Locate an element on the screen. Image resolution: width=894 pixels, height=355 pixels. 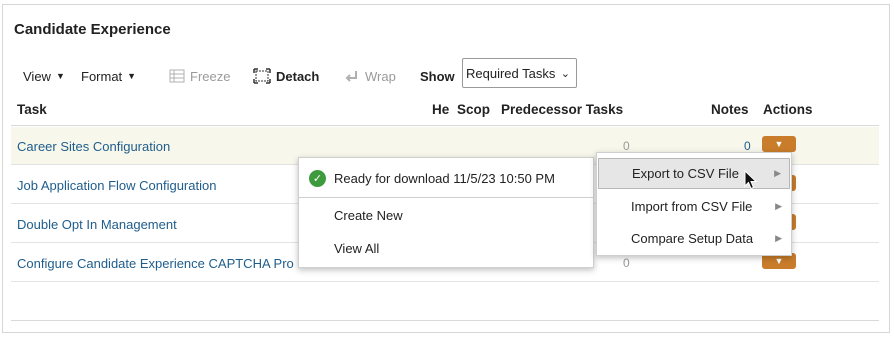
wrap-label: Wrap is located at coordinates (380, 76).